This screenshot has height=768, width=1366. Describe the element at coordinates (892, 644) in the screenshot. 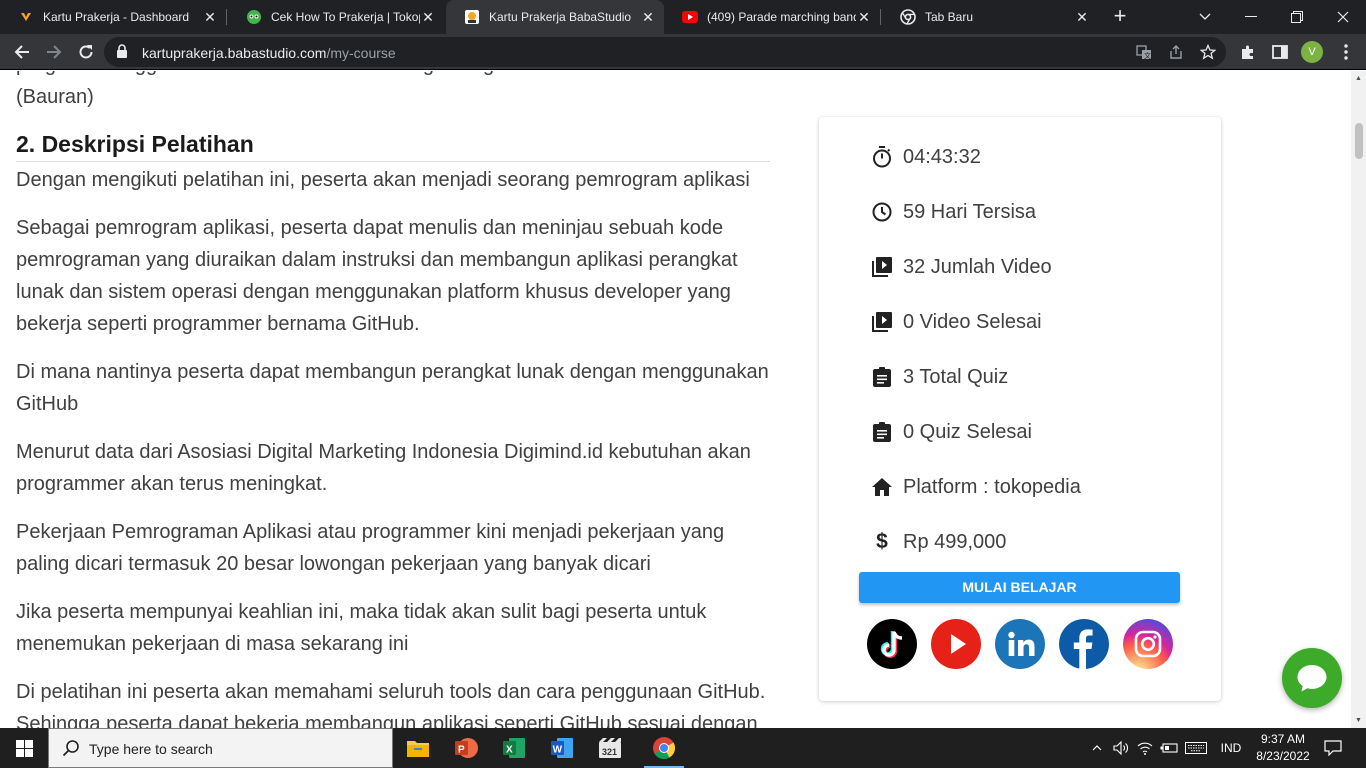

I see `tiktok-icon` at that location.